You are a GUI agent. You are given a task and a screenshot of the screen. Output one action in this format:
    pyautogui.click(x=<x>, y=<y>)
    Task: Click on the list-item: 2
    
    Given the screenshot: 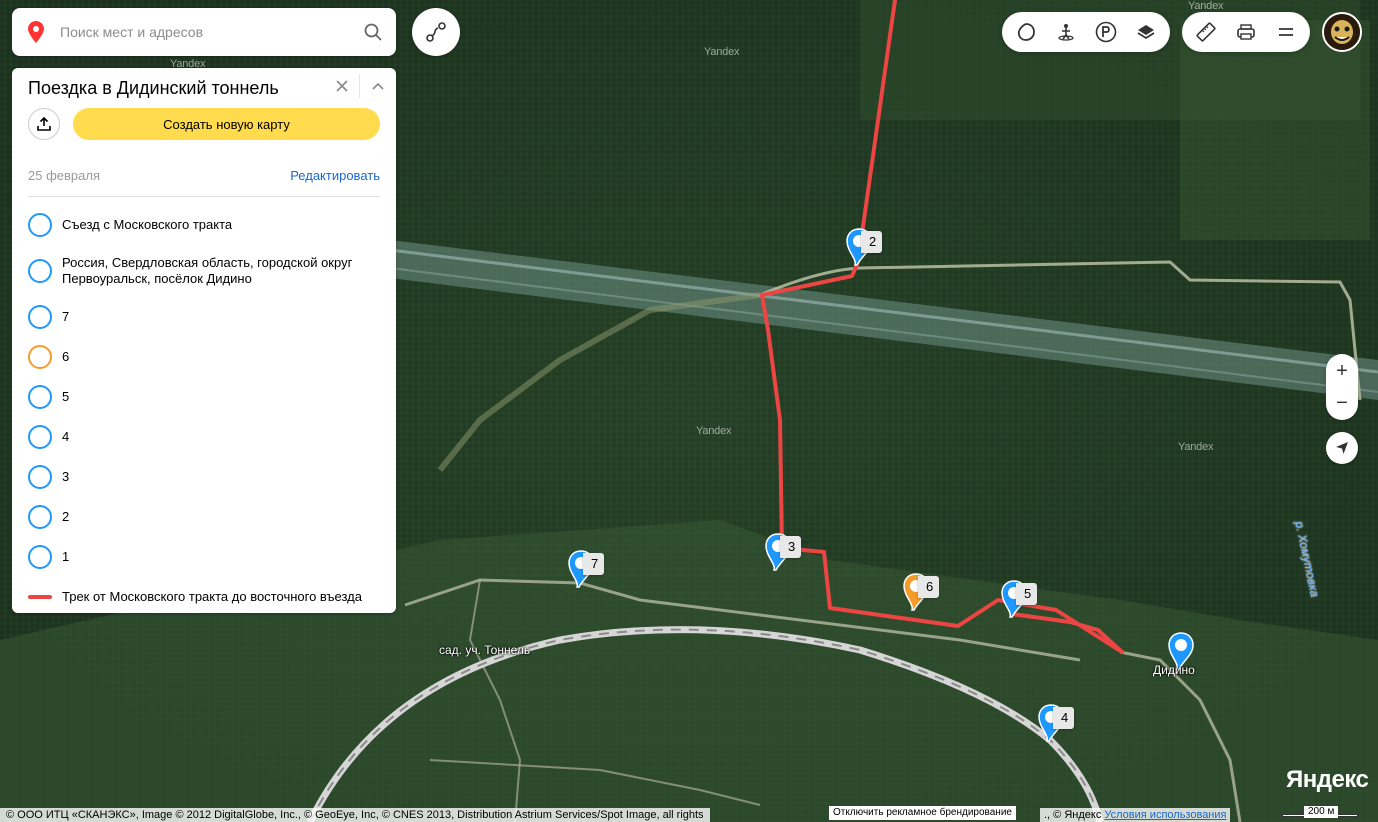 What is the action you would take?
    pyautogui.click(x=204, y=517)
    